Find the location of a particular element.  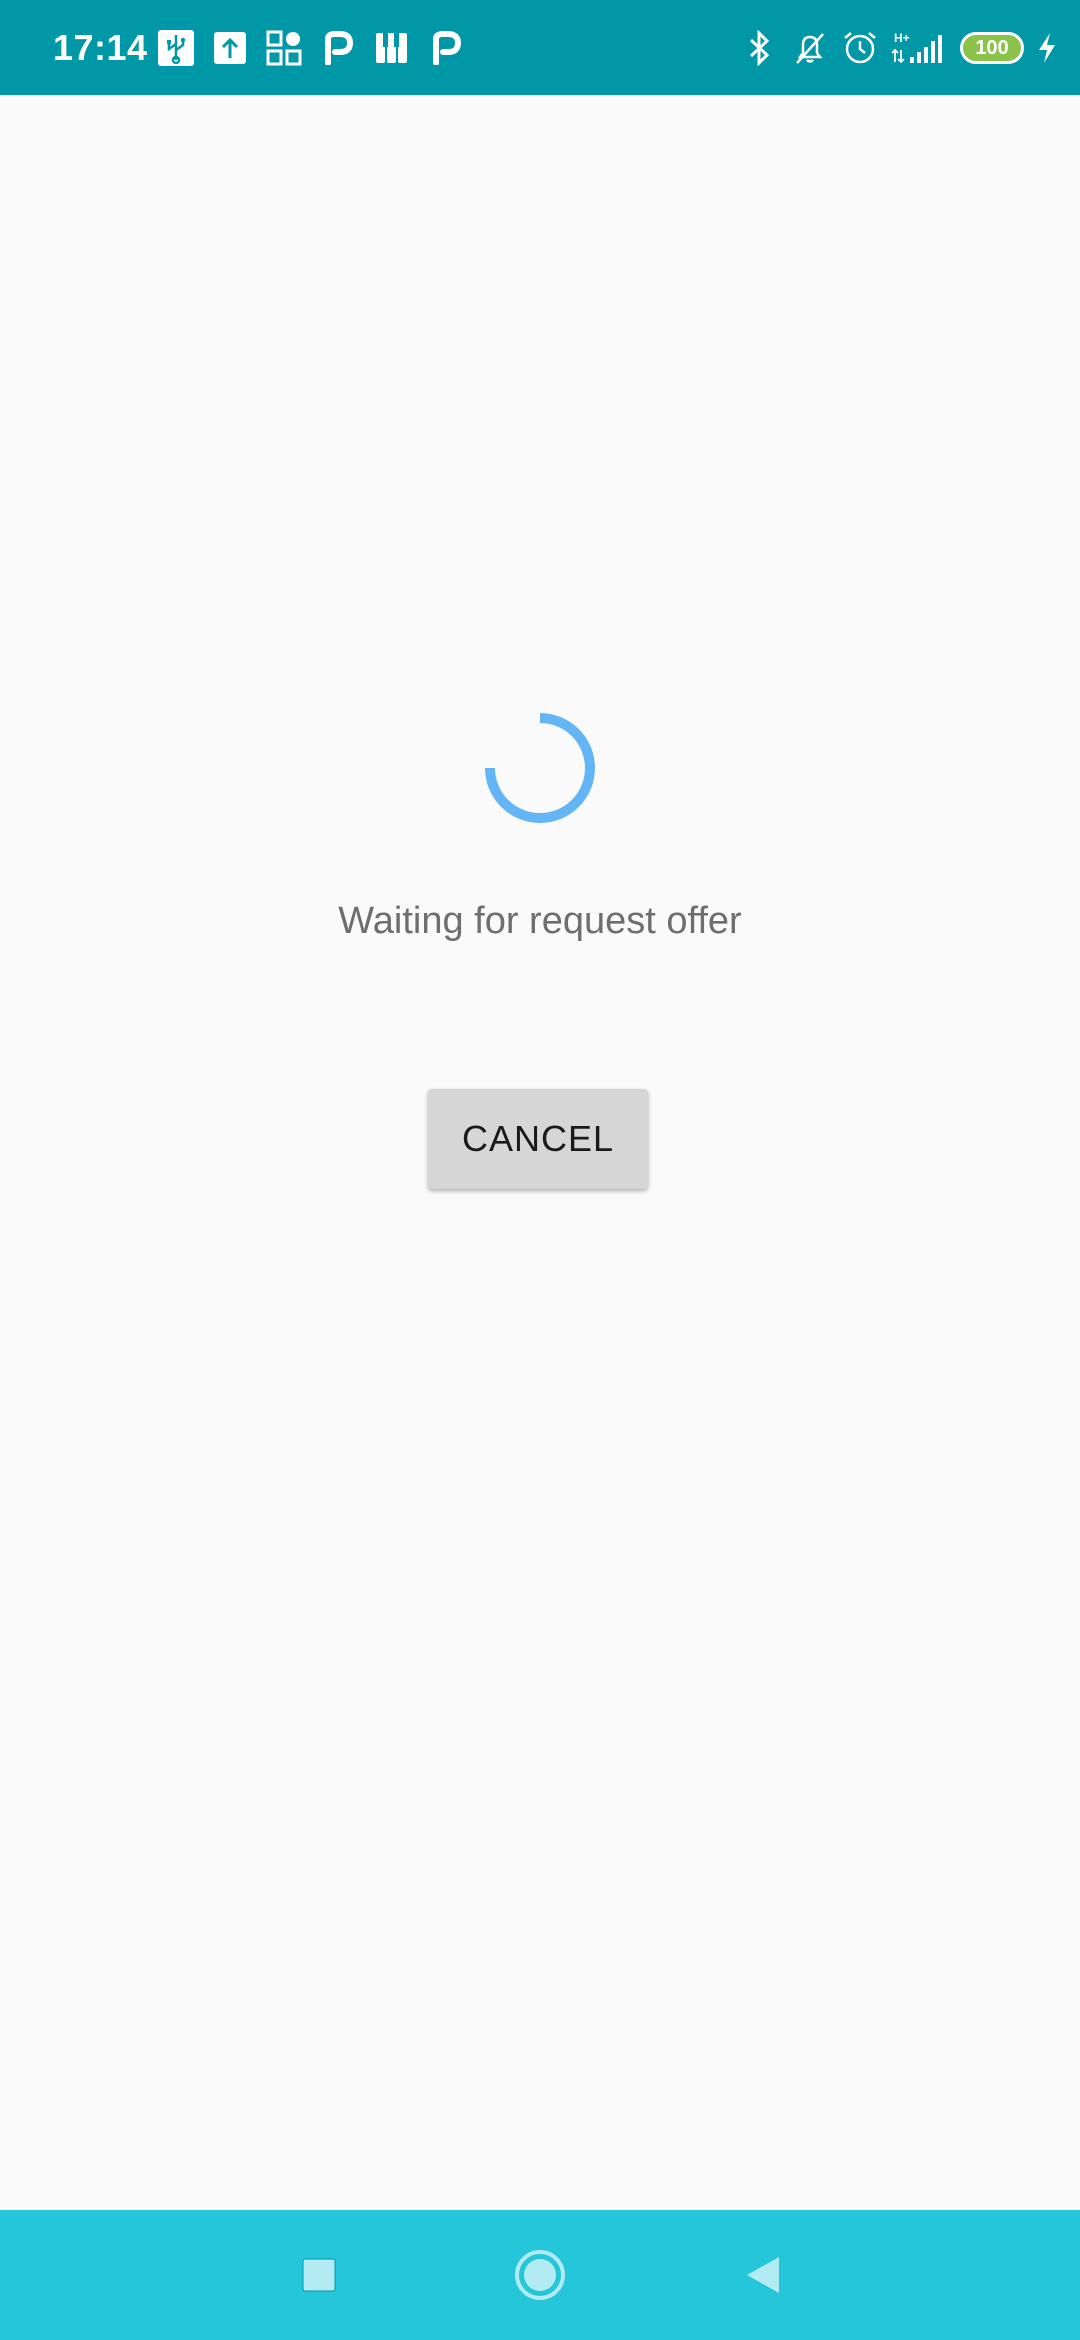

charging-icon is located at coordinates (1047, 48).